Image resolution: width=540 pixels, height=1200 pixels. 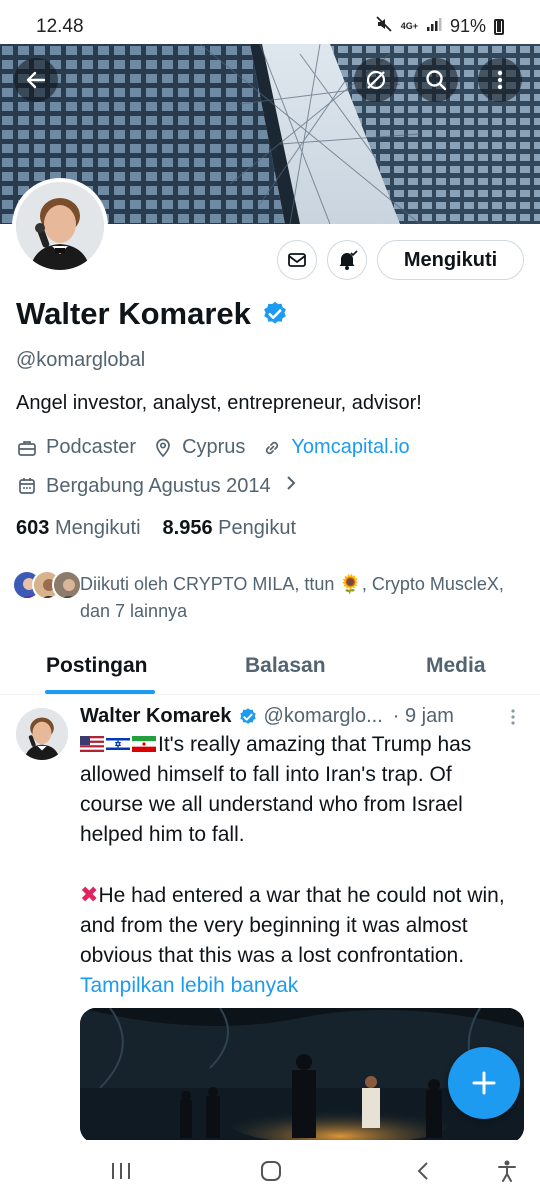 I want to click on compose-post-button, so click(x=484, y=1083).